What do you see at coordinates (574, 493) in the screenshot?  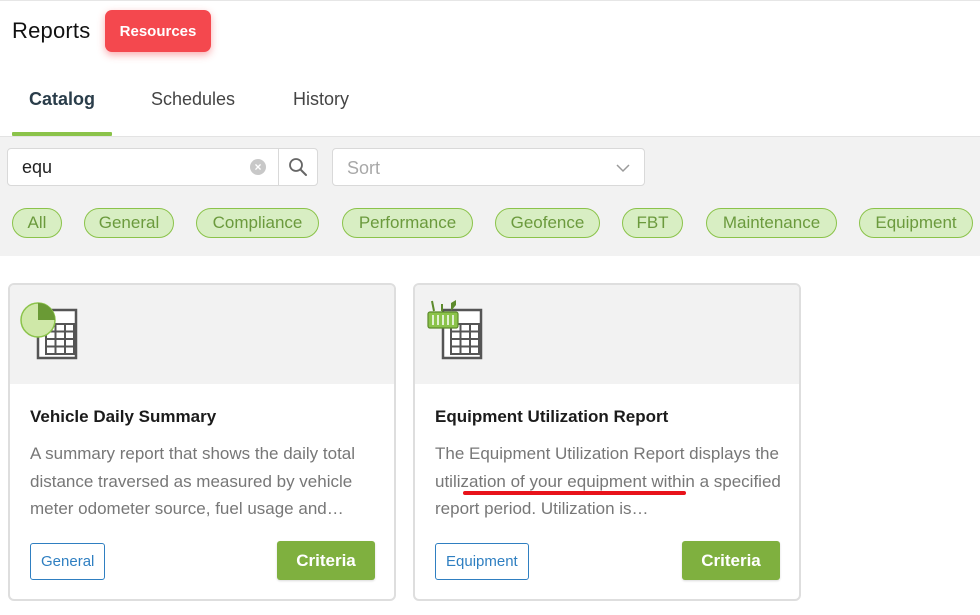 I see `annotation-underline` at bounding box center [574, 493].